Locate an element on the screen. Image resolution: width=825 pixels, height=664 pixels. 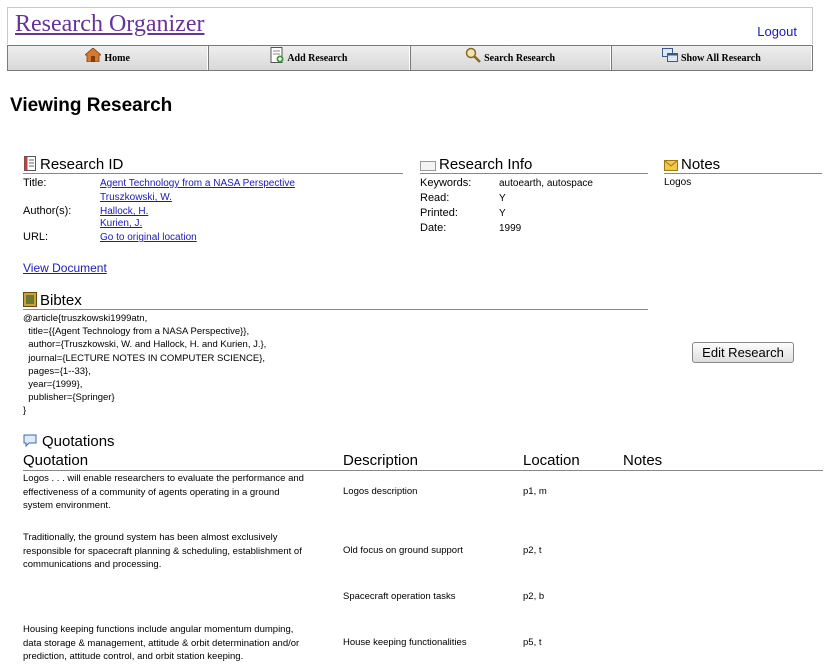
nav-search-research-label: Search Research is located at coordinates (520, 58).